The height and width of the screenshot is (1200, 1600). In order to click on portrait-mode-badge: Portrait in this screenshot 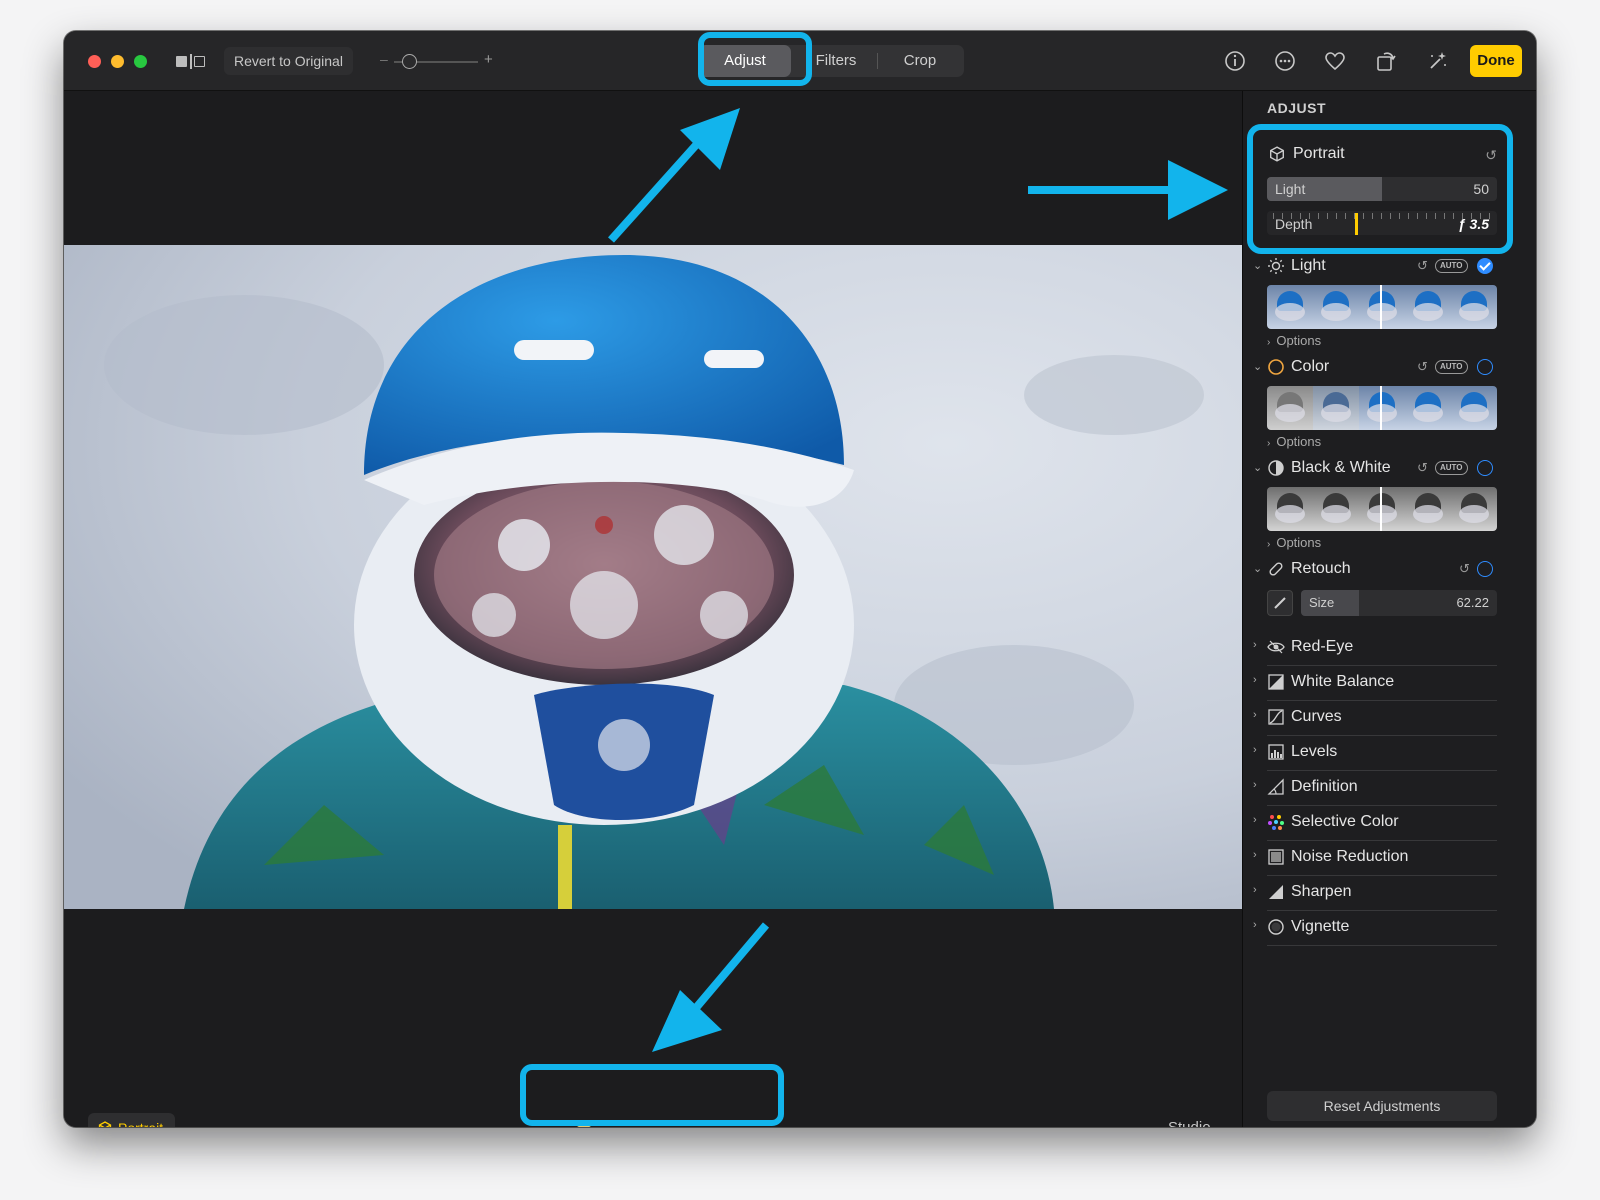, I will do `click(132, 1120)`.